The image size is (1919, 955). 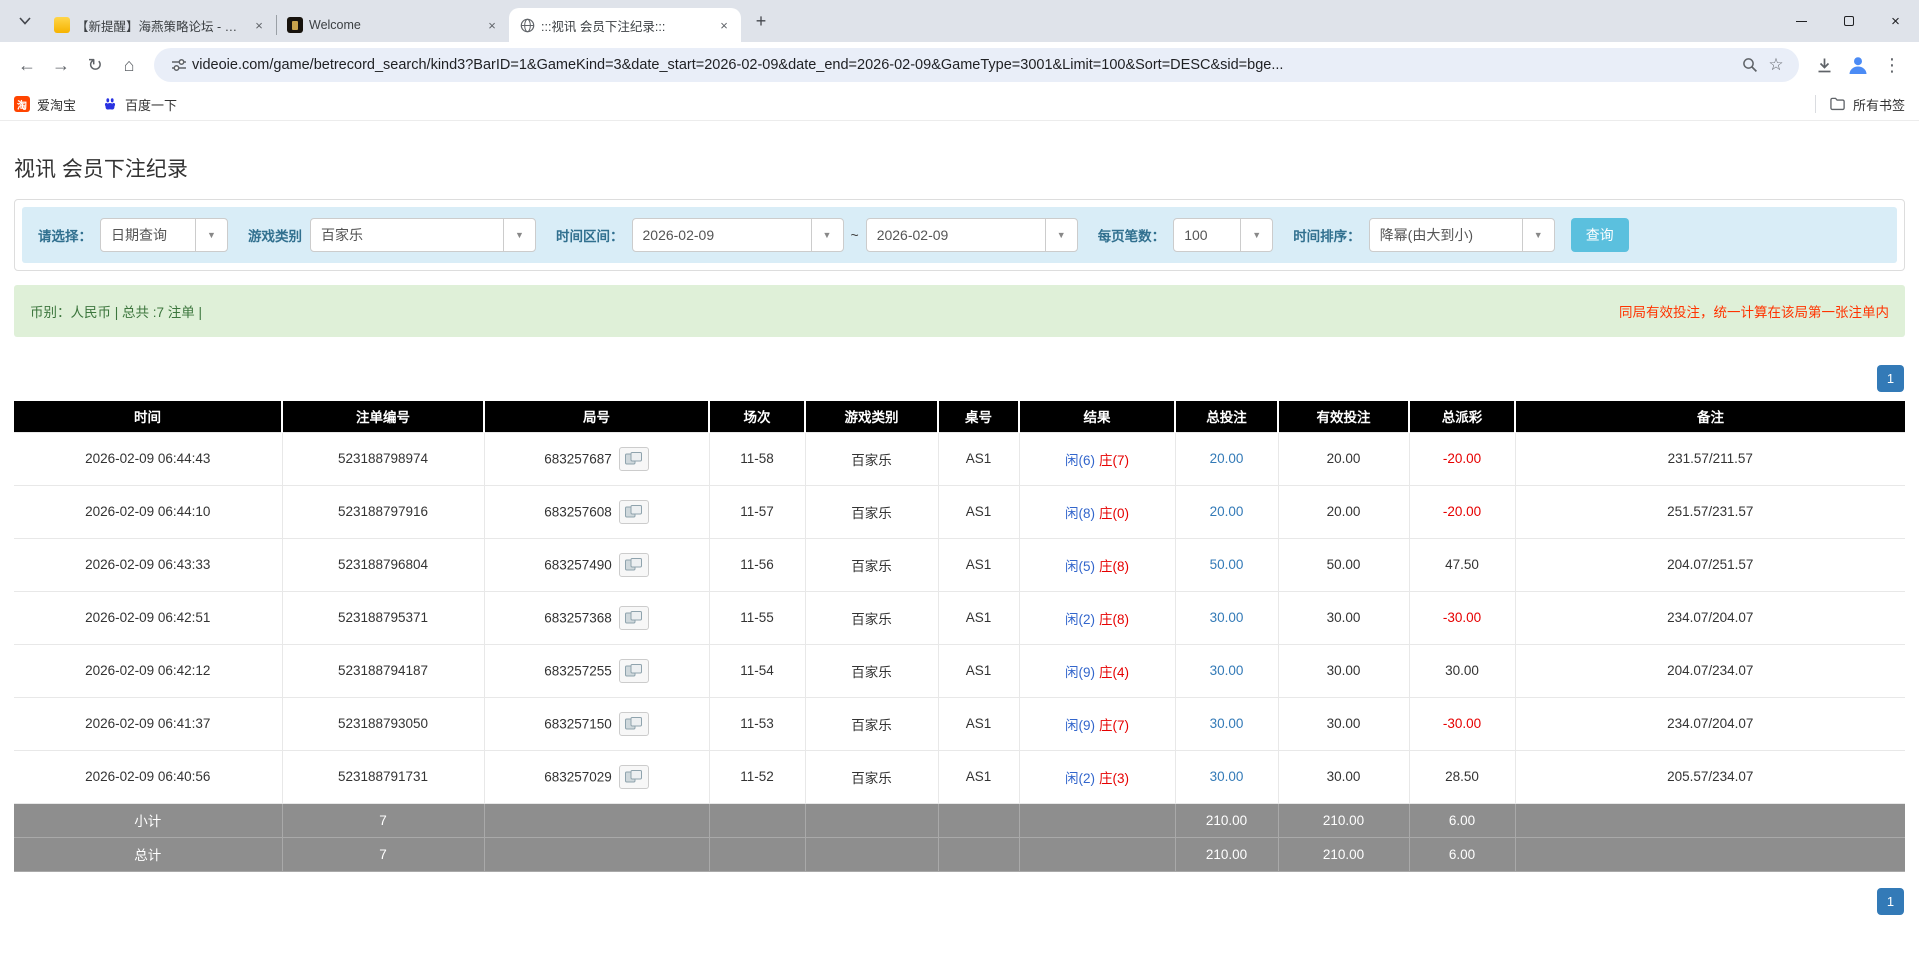 I want to click on bookmarks-bar: 淘 爱淘宝 百度一下 所有书签, so click(x=959, y=104).